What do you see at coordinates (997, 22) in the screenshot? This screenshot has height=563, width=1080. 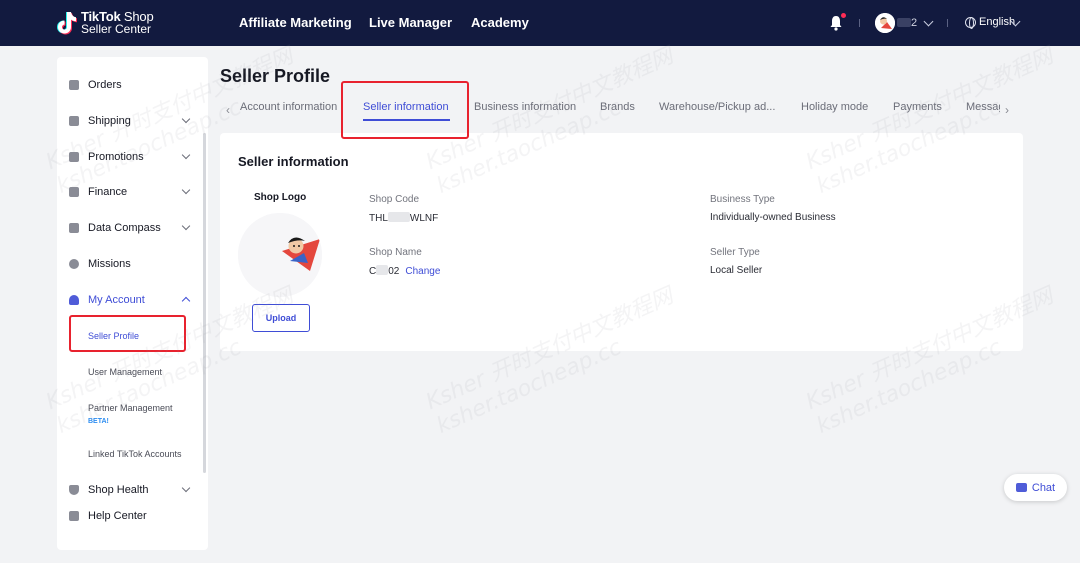 I see `language-selector: English` at bounding box center [997, 22].